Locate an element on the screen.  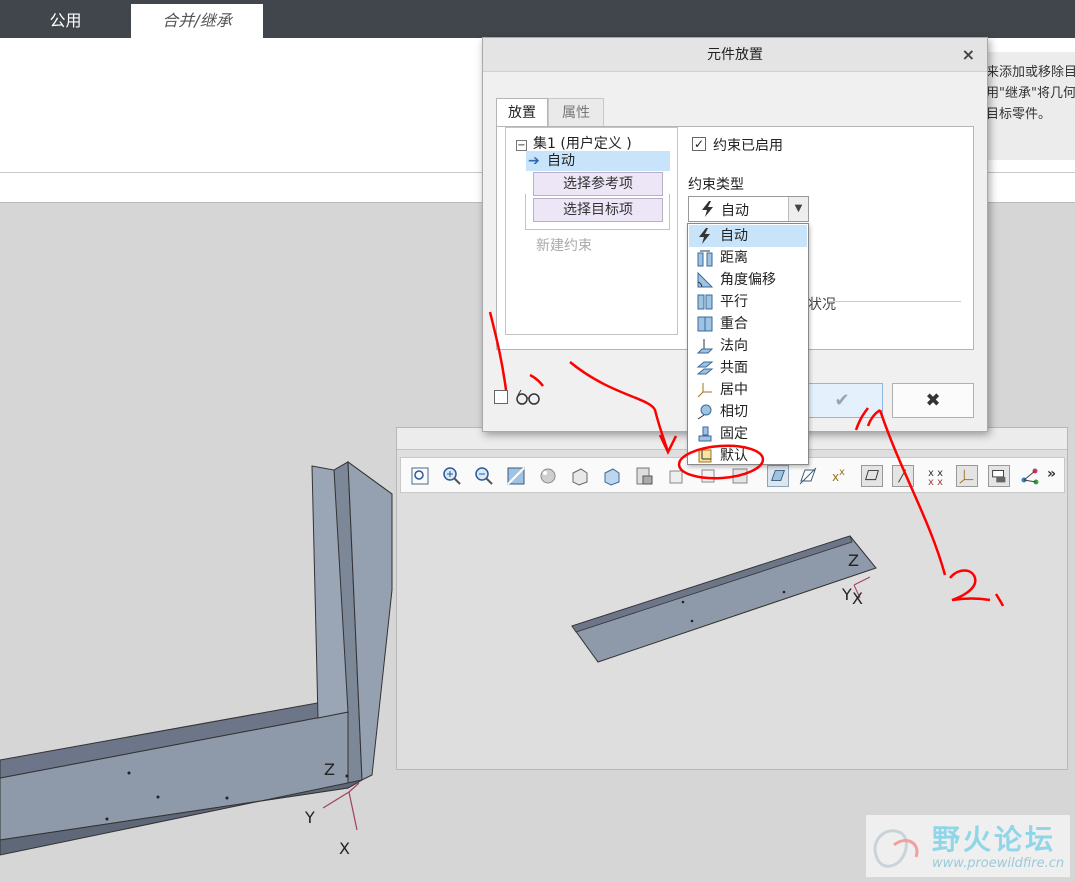
watermark-url: www.proewildfire.cn is located at coordinates (998, 863).